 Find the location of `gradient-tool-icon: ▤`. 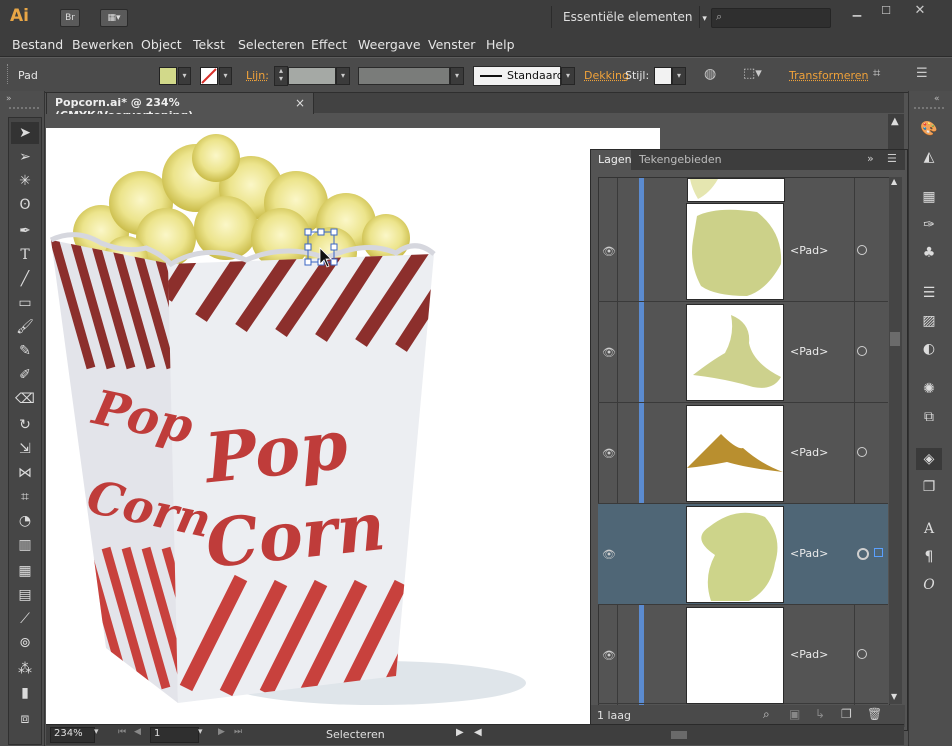

gradient-tool-icon: ▤ is located at coordinates (25, 595).